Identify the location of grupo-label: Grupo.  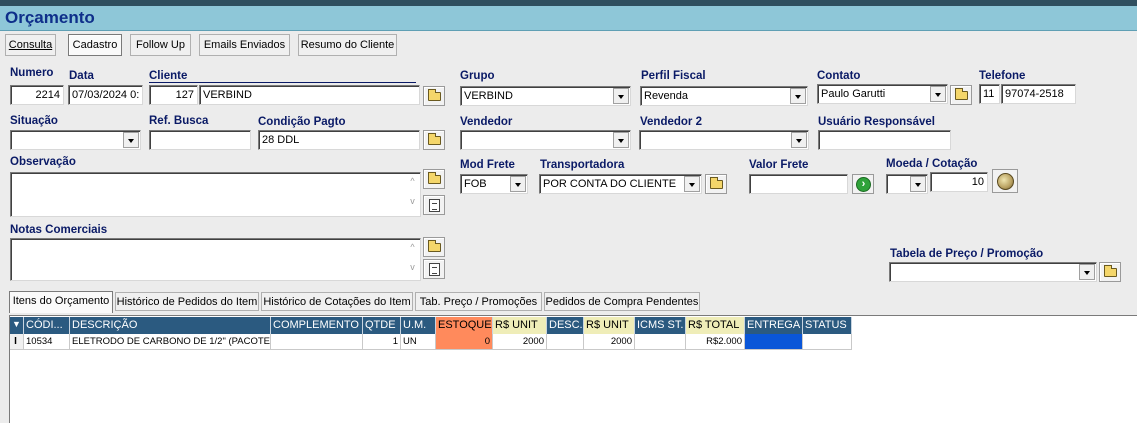
(477, 76).